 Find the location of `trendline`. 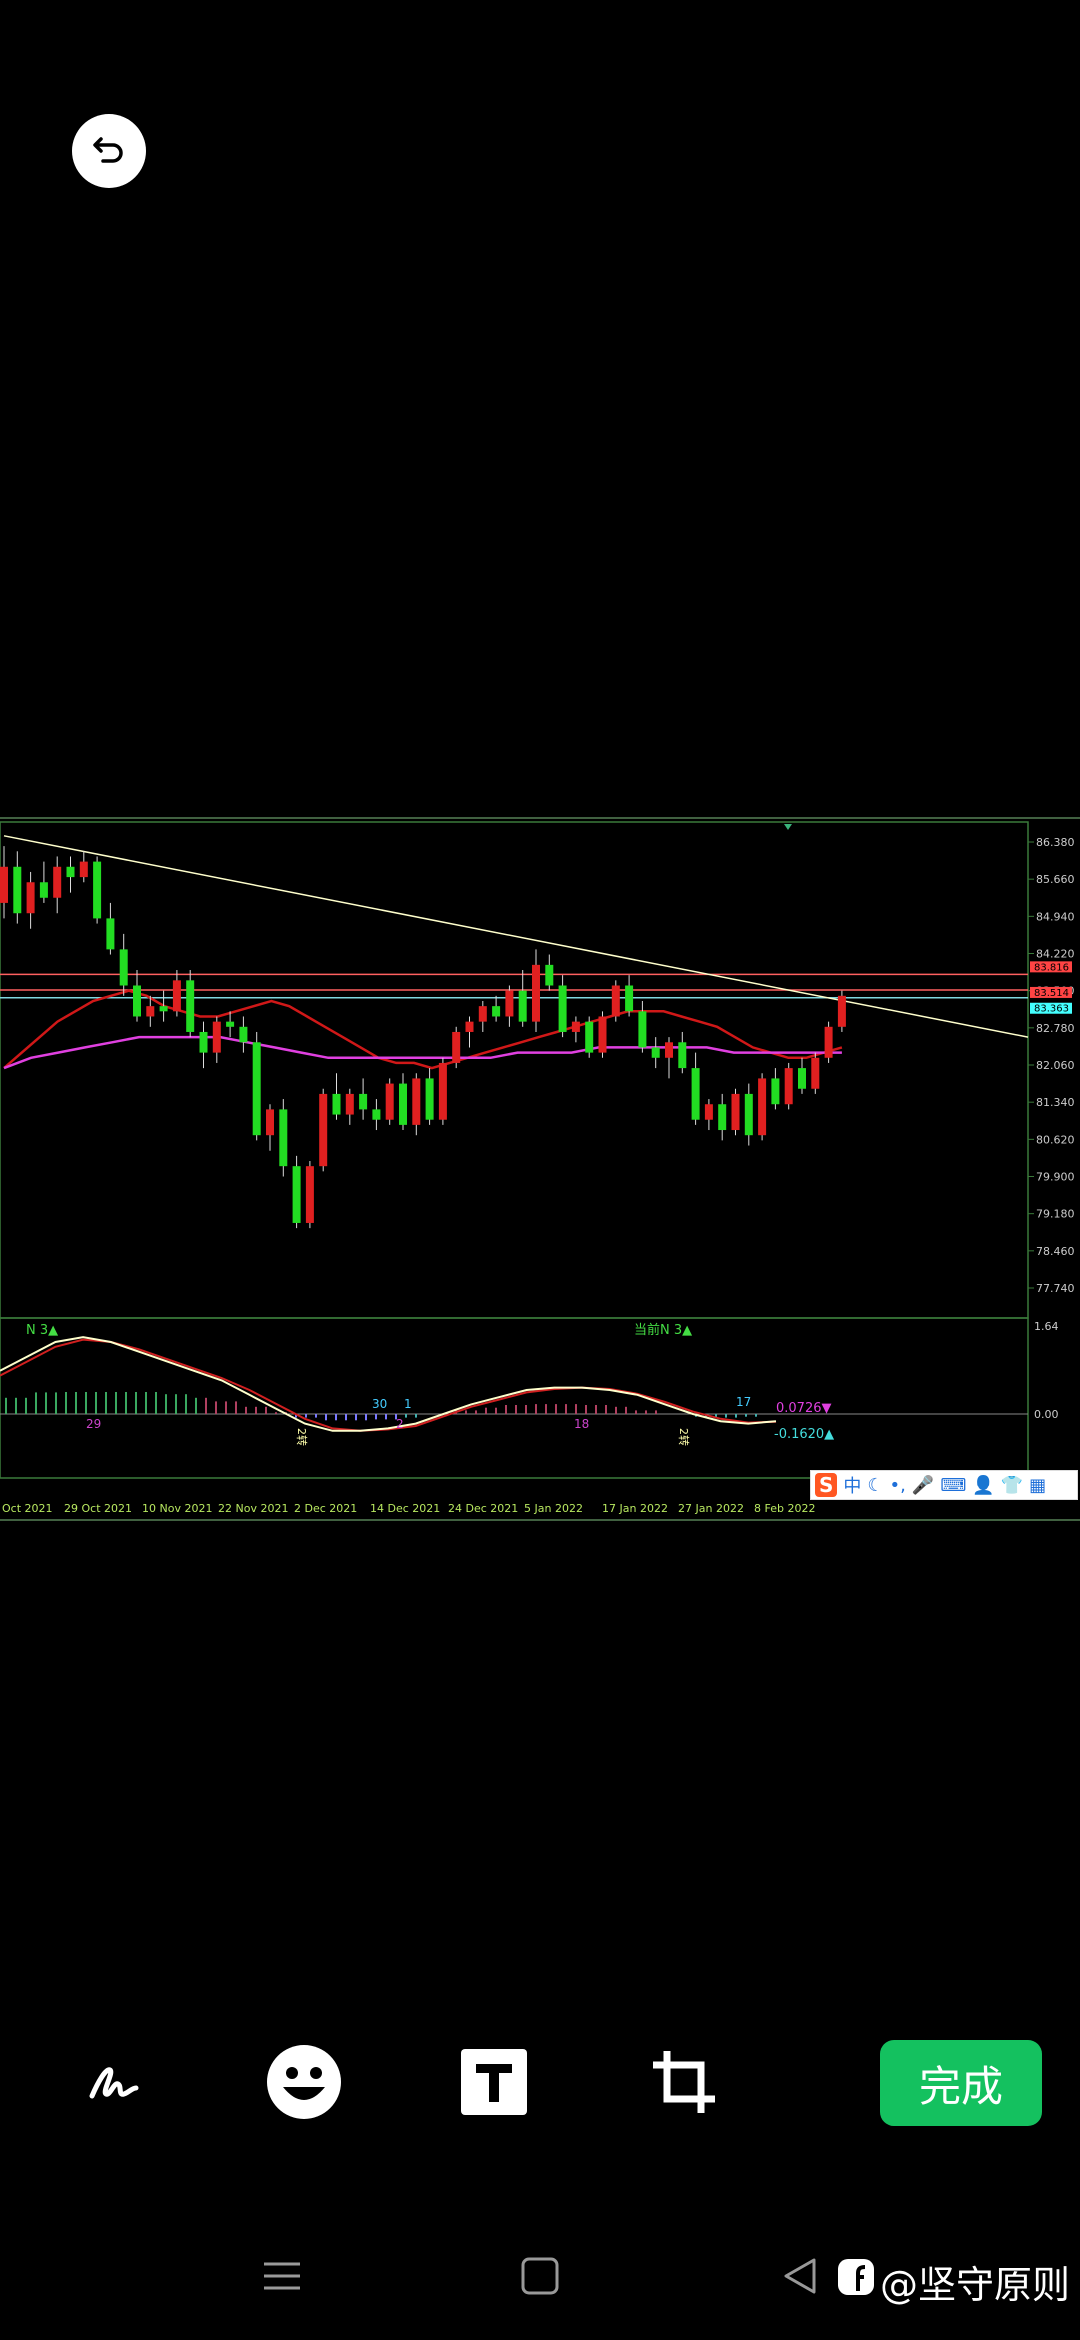

trendline is located at coordinates (516, 936).